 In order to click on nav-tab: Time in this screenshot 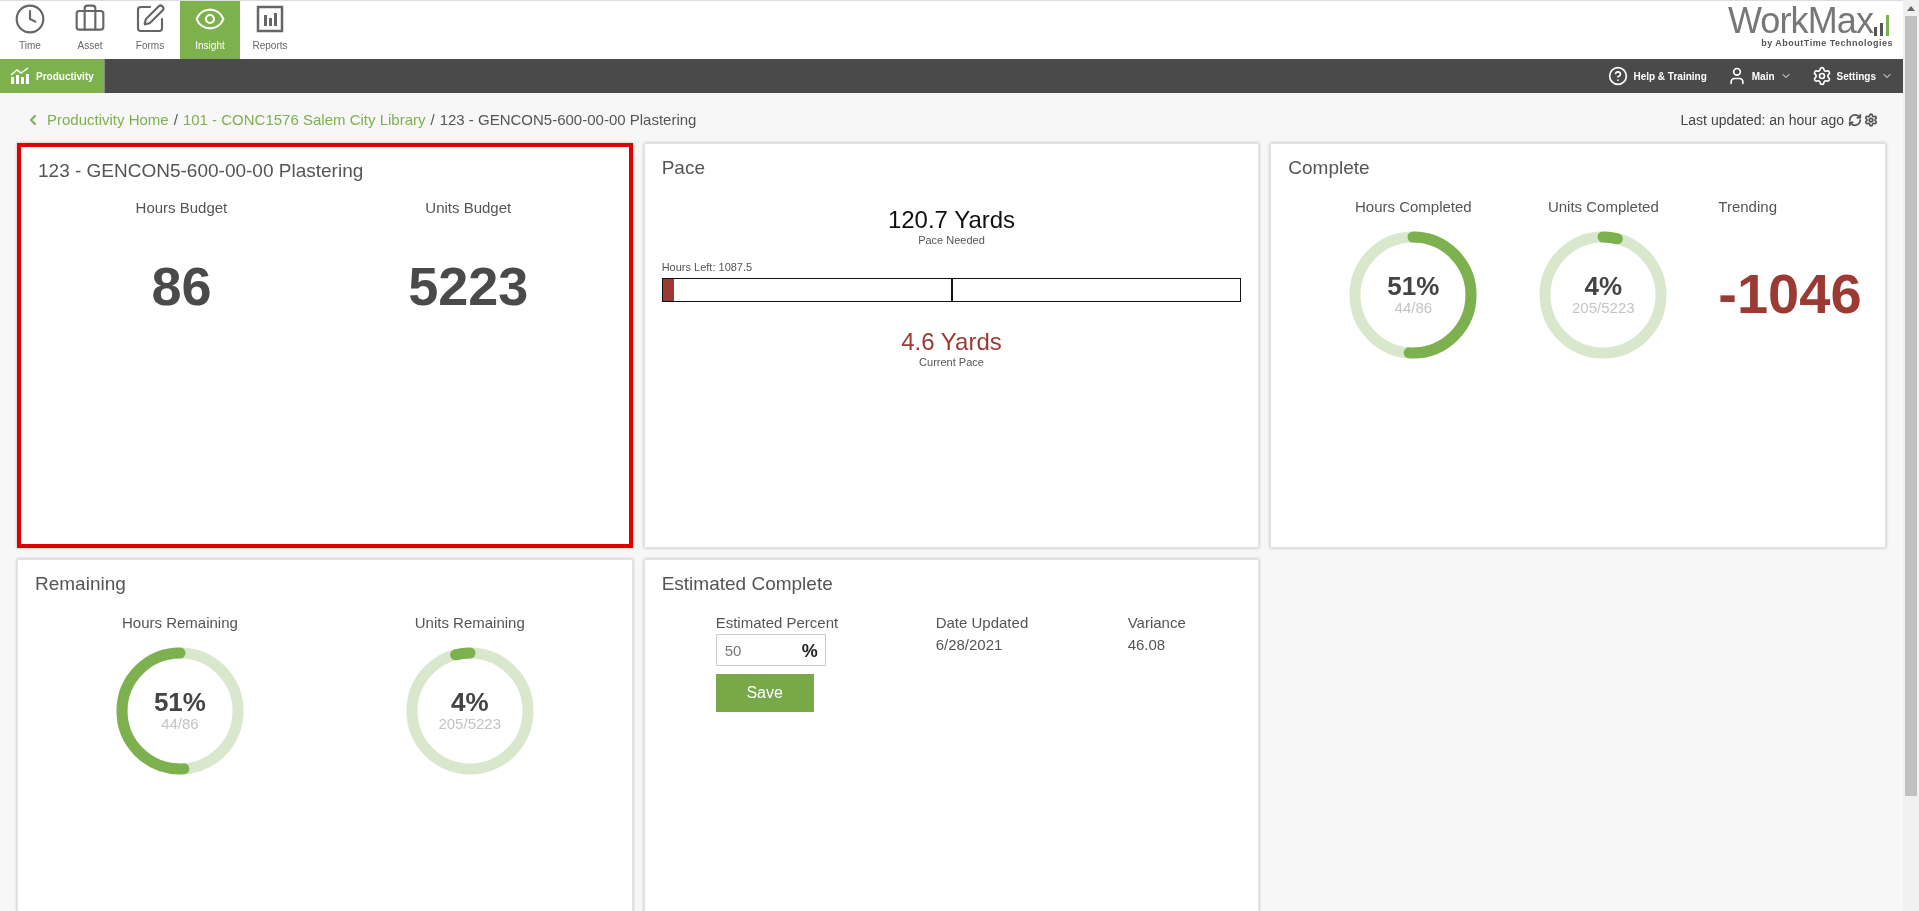, I will do `click(30, 30)`.